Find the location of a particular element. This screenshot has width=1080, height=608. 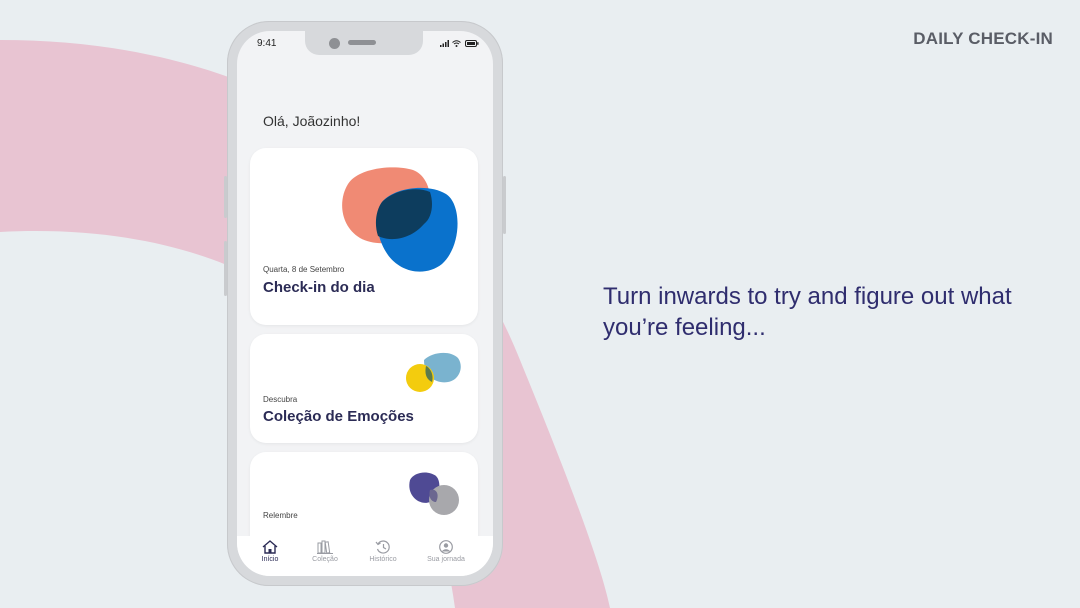

tab-colecao: Coleção is located at coordinates (325, 551).